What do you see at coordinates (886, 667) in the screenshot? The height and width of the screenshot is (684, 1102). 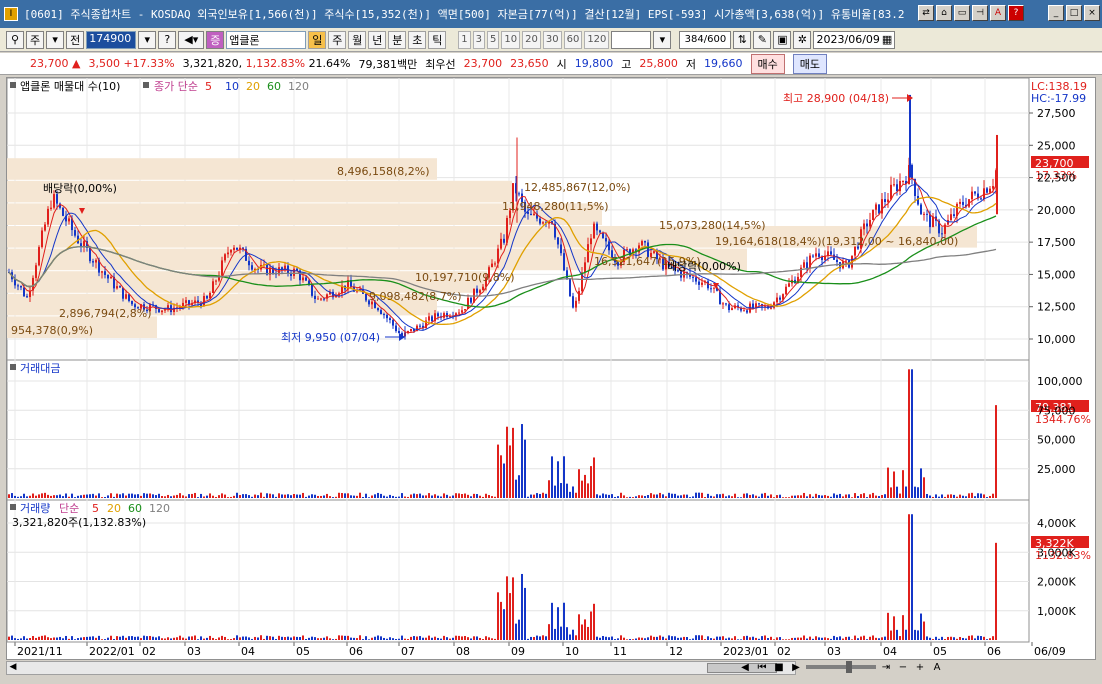 I see `nav-end-icon: ⇥` at bounding box center [886, 667].